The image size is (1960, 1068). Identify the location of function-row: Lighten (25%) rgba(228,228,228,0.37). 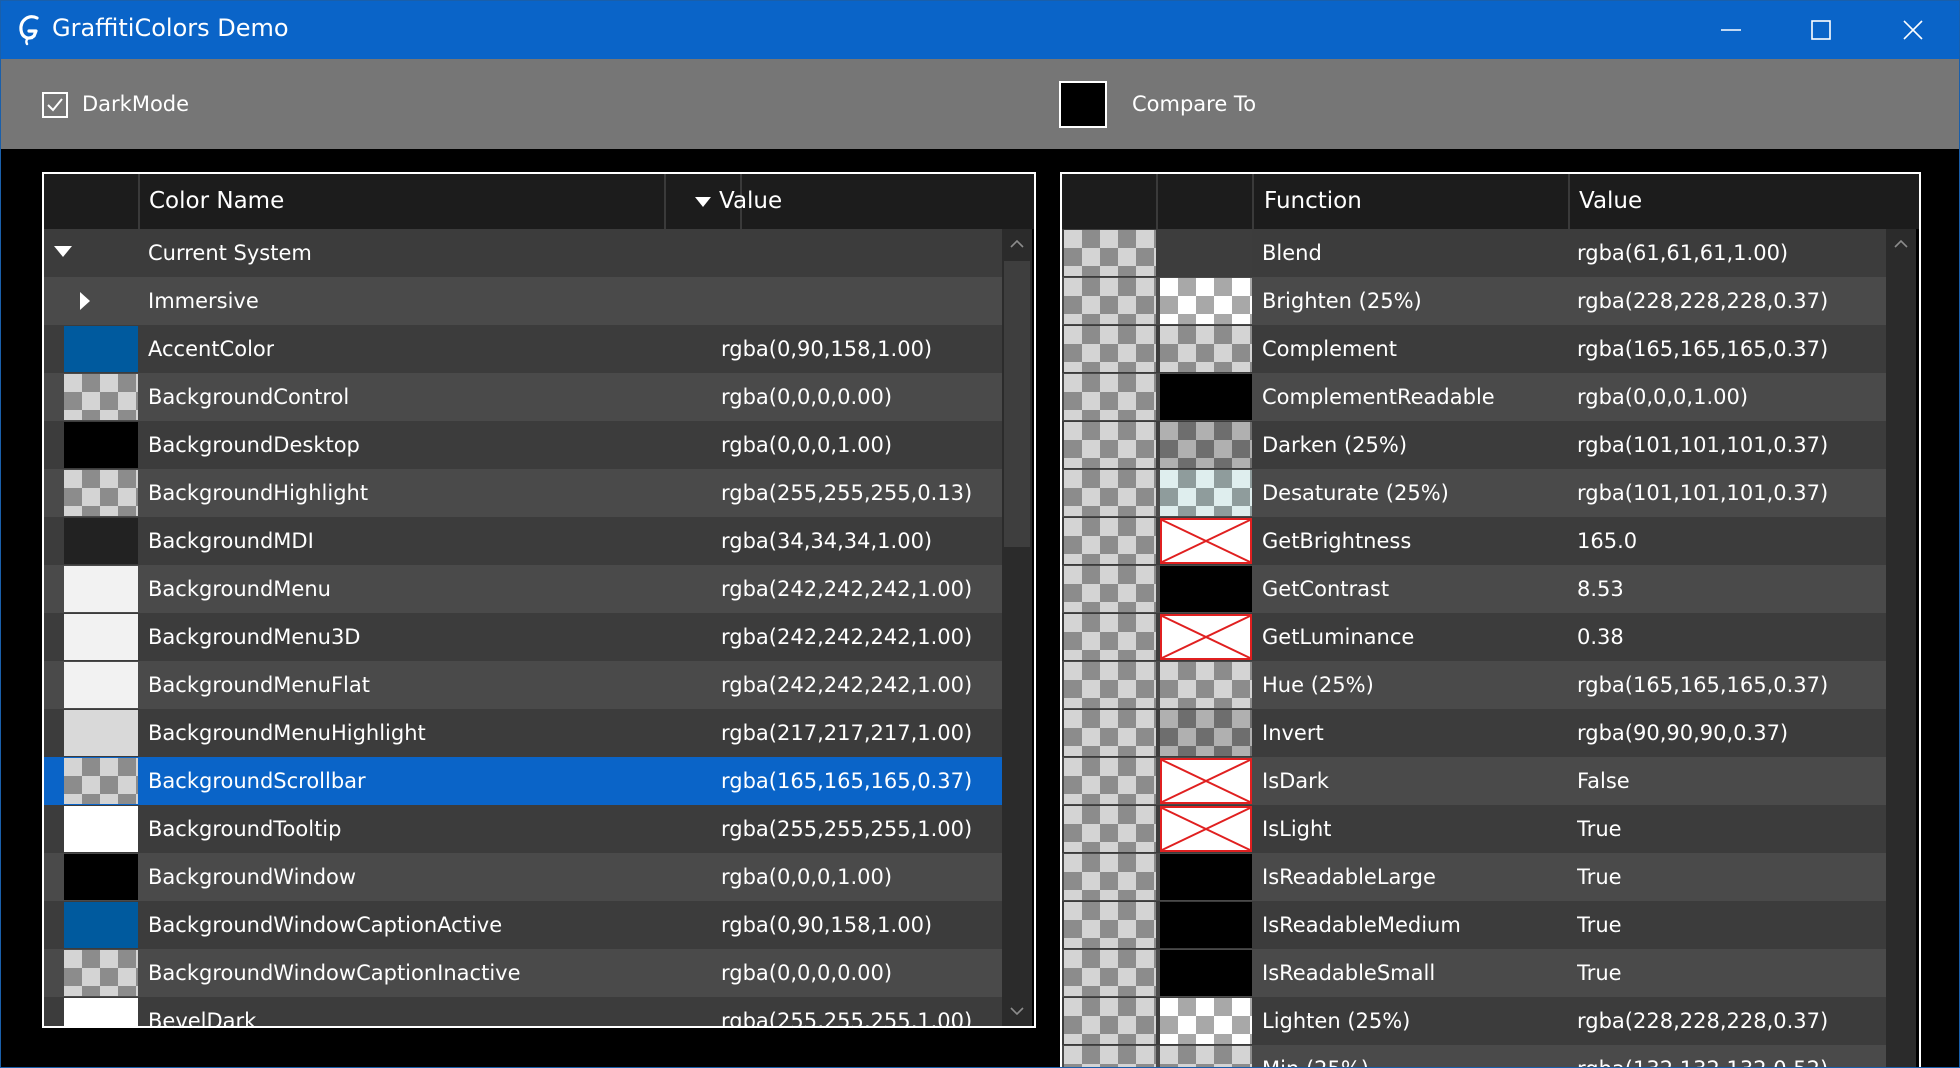
(1474, 1021).